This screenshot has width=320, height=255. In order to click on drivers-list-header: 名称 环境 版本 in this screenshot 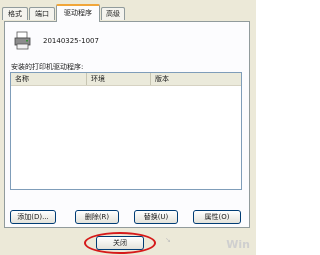, I will do `click(126, 79)`.